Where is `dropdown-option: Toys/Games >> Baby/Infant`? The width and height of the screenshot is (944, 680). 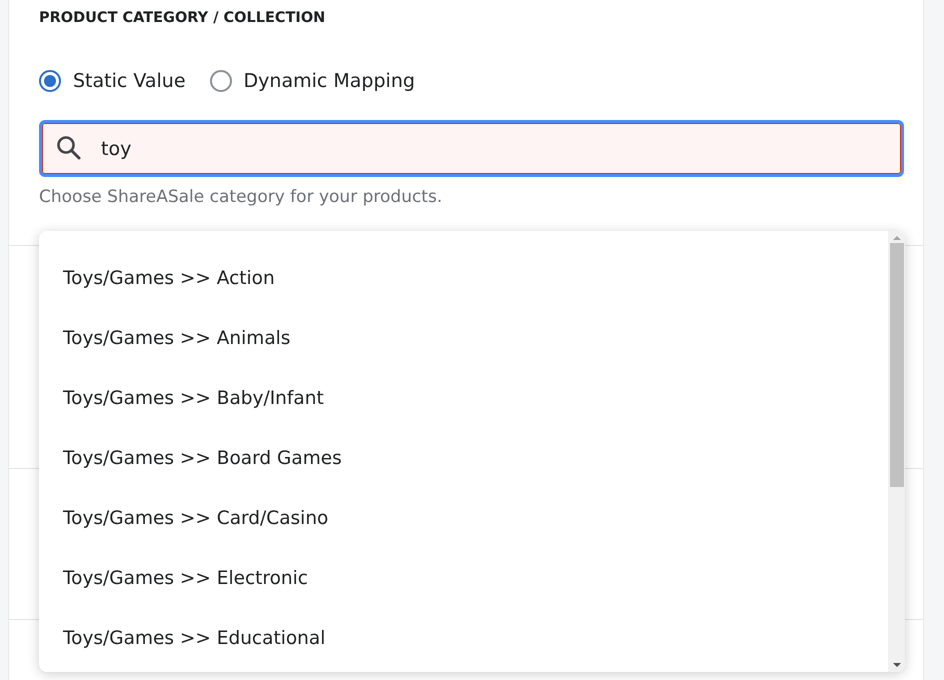 dropdown-option: Toys/Games >> Baby/Infant is located at coordinates (463, 398).